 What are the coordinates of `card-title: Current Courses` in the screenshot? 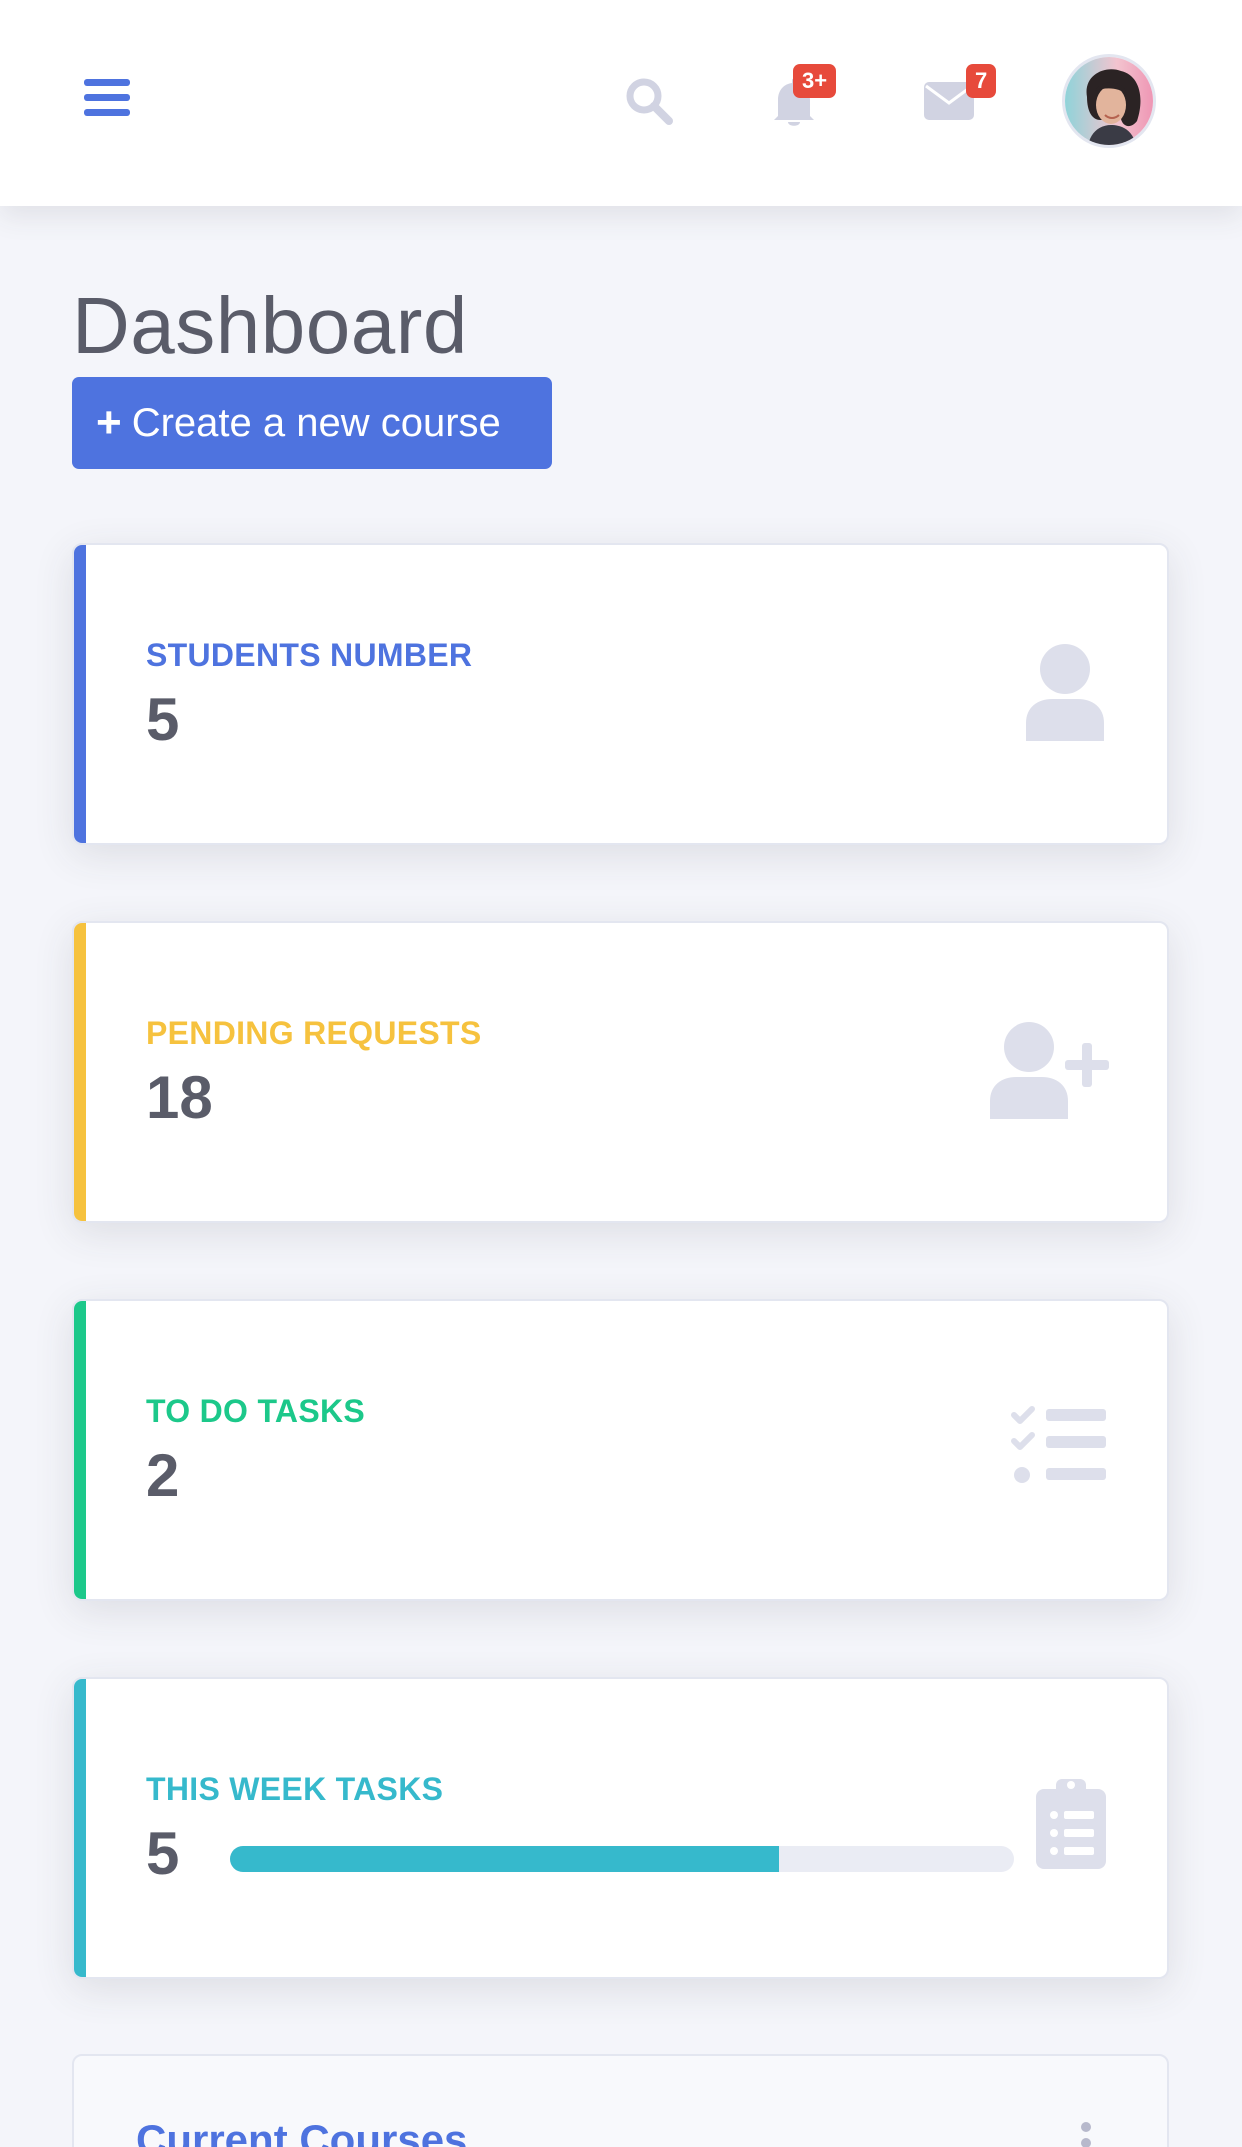 It's located at (302, 2131).